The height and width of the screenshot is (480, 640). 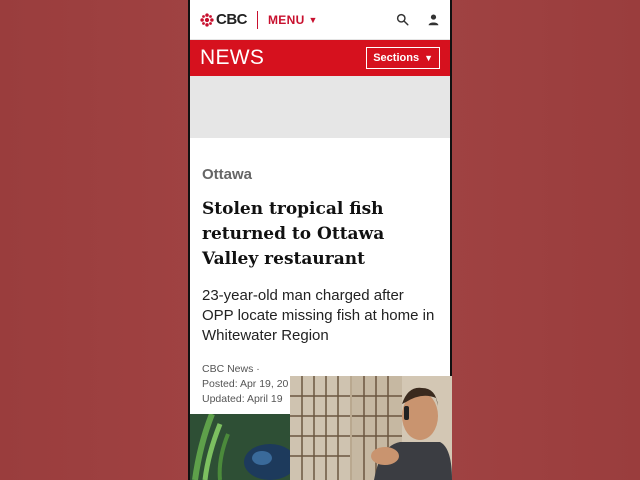 What do you see at coordinates (320, 58) in the screenshot?
I see `news-section-bar: NEWS Sections ▼` at bounding box center [320, 58].